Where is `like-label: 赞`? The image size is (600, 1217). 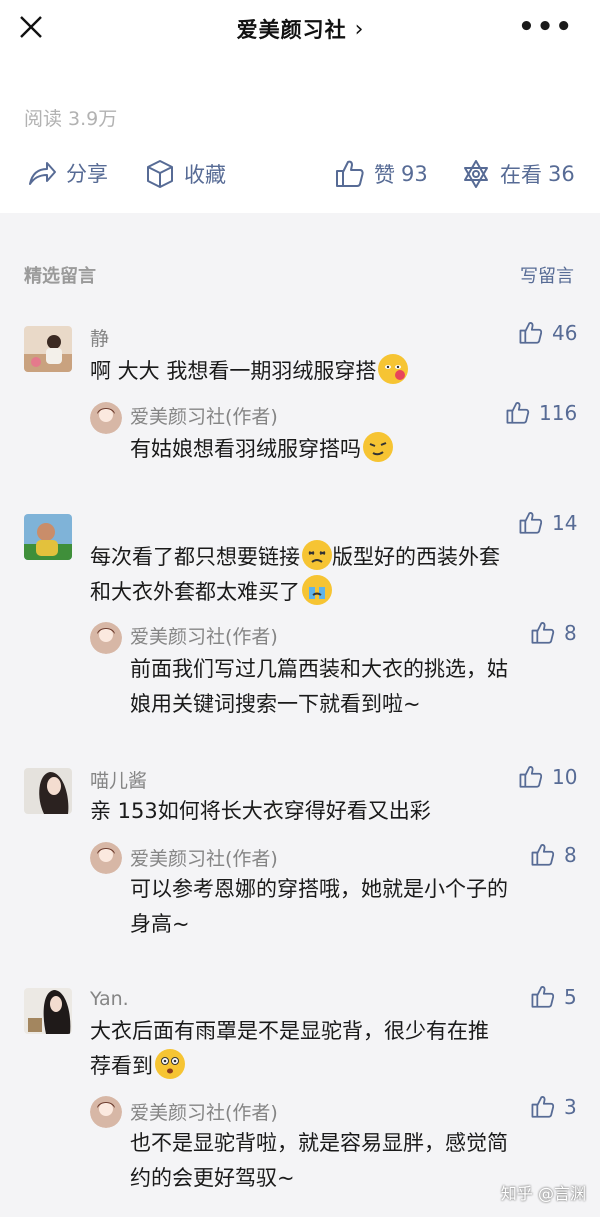
like-label: 赞 is located at coordinates (384, 175).